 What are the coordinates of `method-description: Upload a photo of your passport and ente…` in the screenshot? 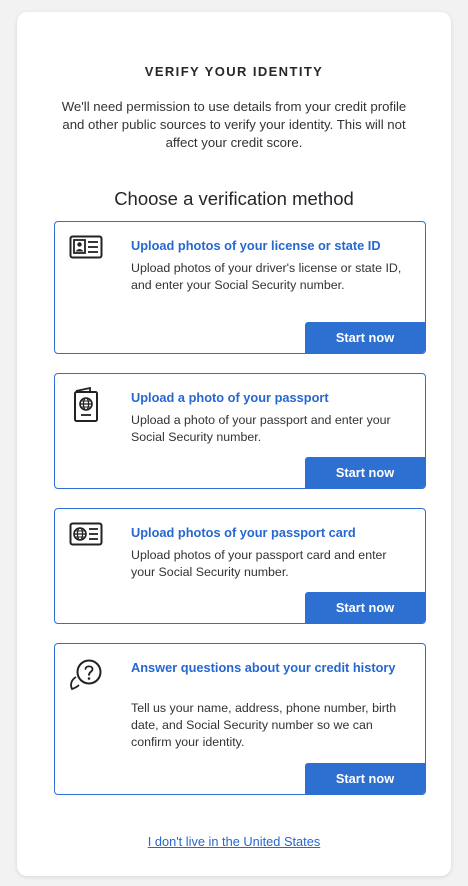 It's located at (261, 428).